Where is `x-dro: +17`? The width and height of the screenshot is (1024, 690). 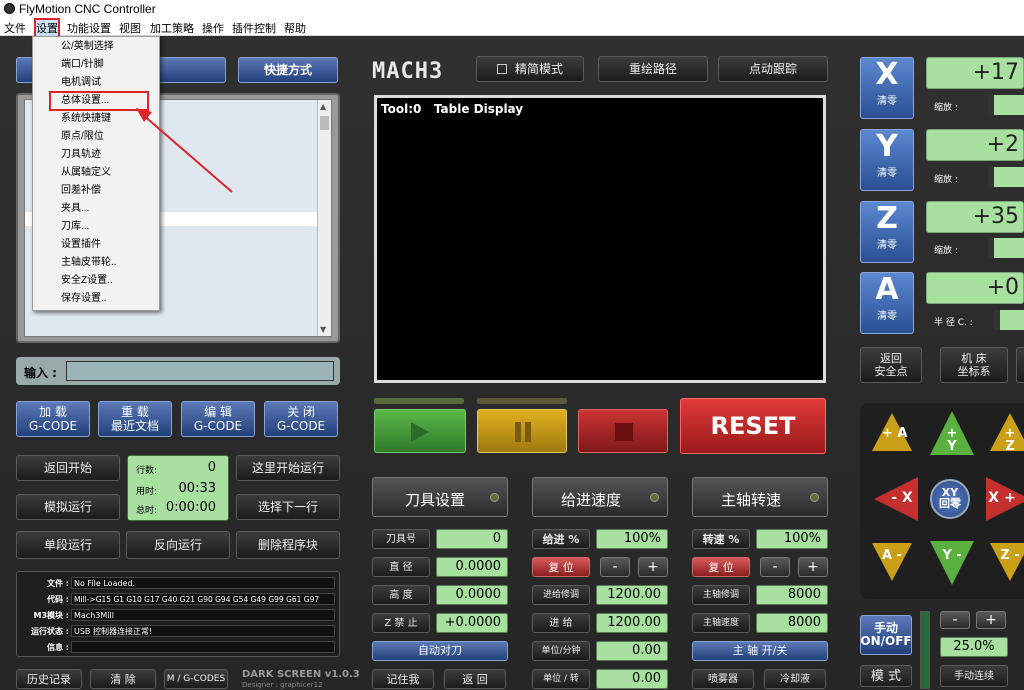
x-dro: +17 is located at coordinates (975, 73).